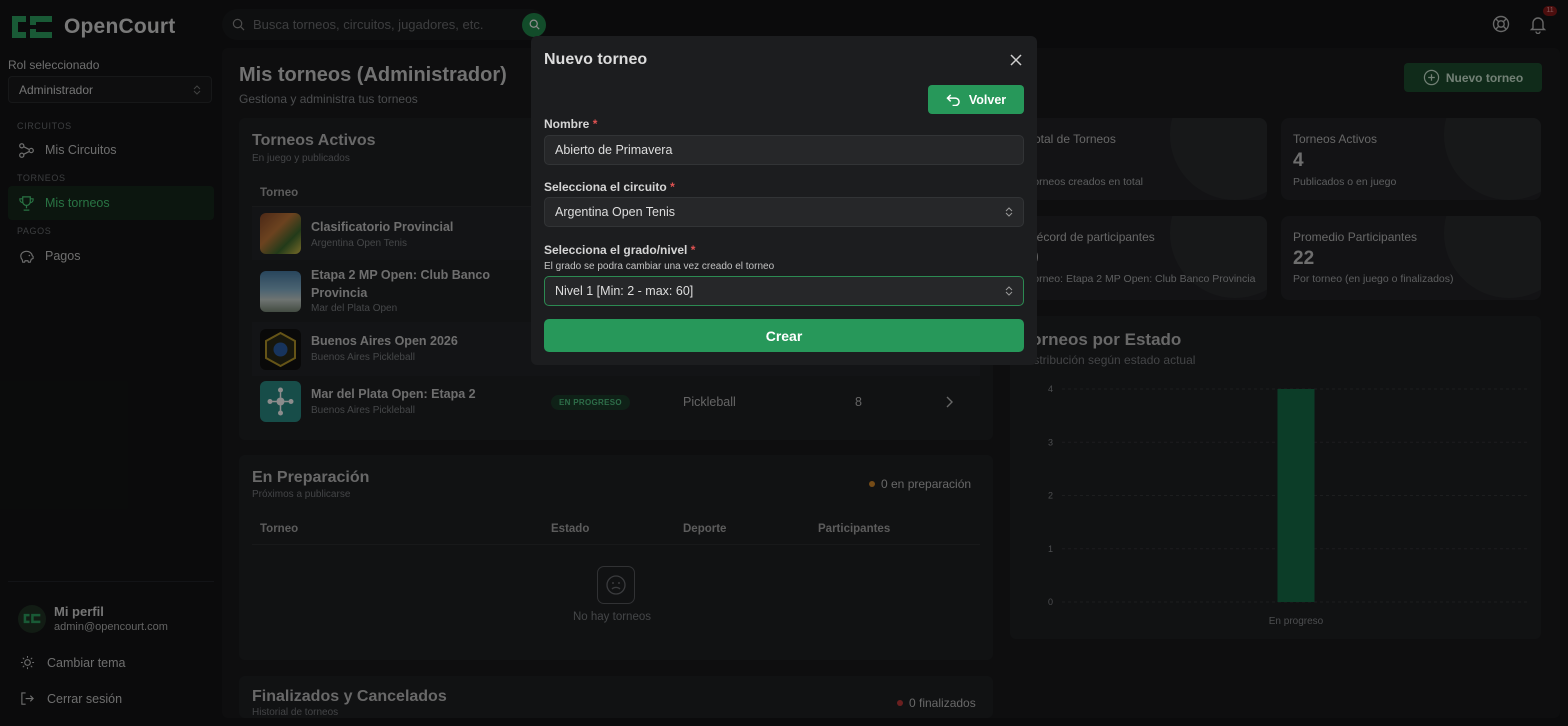  I want to click on create-button: Crear, so click(784, 335).